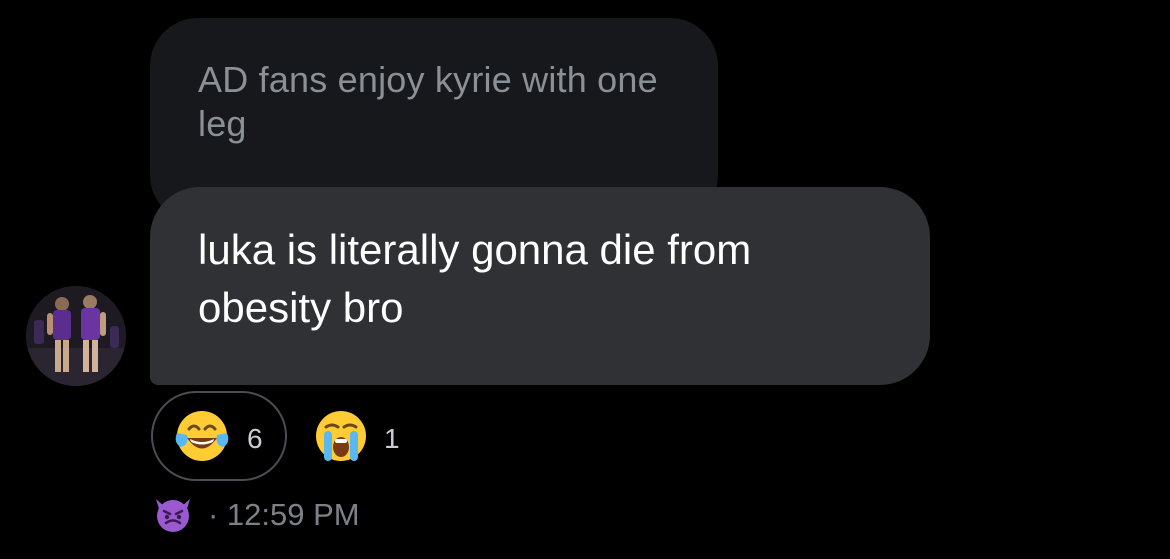 The height and width of the screenshot is (559, 1170). What do you see at coordinates (202, 436) in the screenshot?
I see `face-with-tears-of-joy-icon` at bounding box center [202, 436].